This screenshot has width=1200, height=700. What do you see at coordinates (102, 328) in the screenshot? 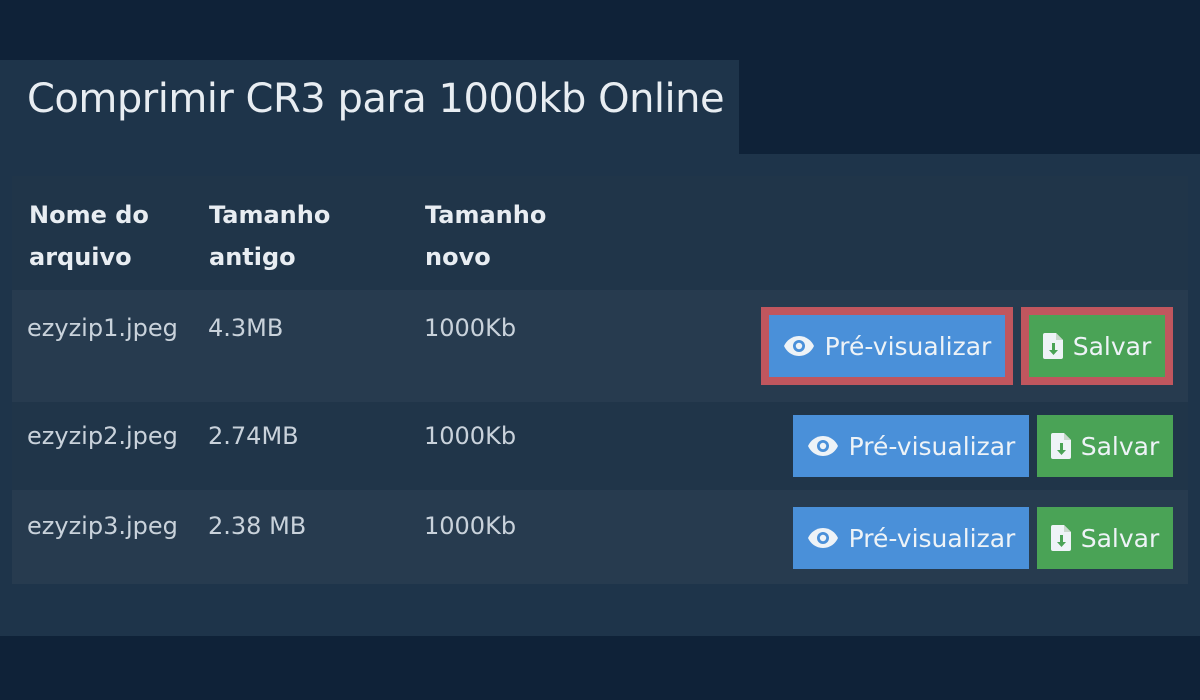
I see `filename-cell: ezyzip1.jpeg` at bounding box center [102, 328].